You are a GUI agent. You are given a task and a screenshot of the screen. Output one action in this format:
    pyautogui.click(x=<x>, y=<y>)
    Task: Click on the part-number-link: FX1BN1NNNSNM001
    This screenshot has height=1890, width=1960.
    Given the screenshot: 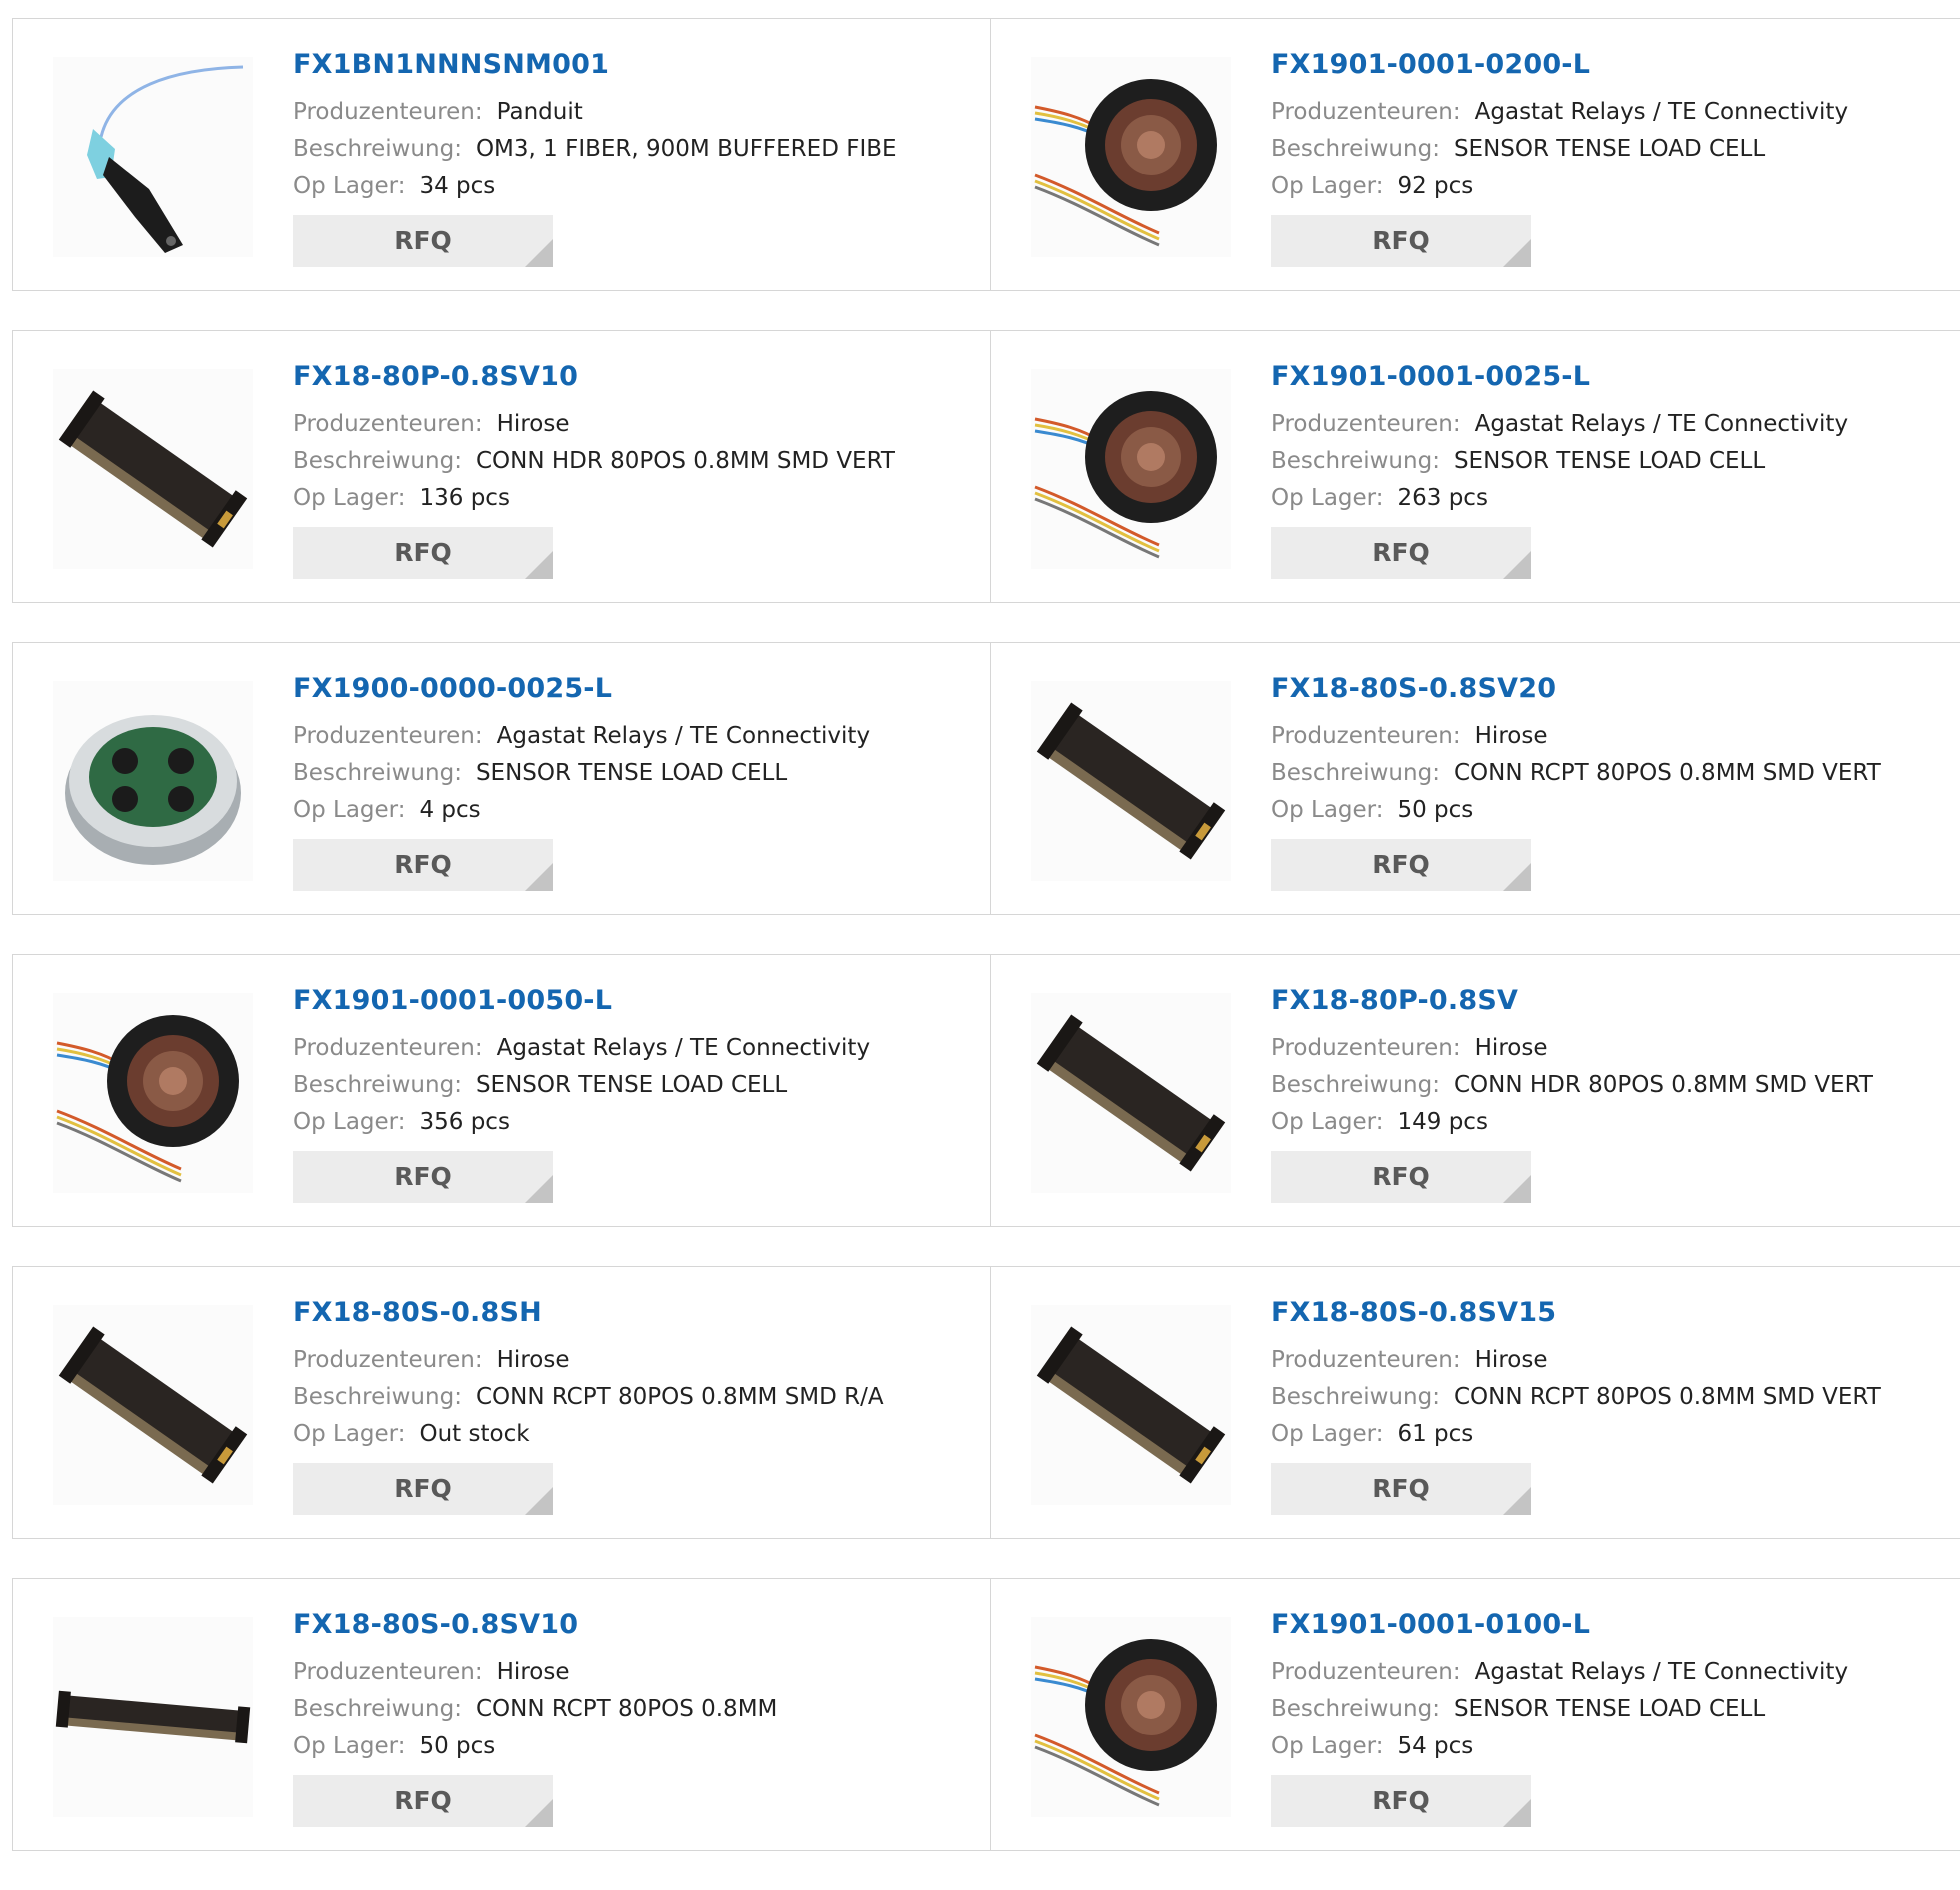 What is the action you would take?
    pyautogui.click(x=595, y=64)
    